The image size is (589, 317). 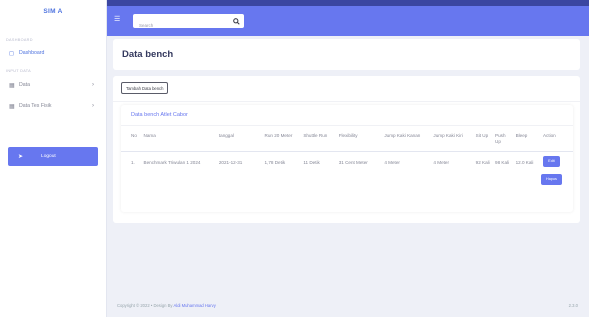 I want to click on column-header: Action, so click(x=549, y=135).